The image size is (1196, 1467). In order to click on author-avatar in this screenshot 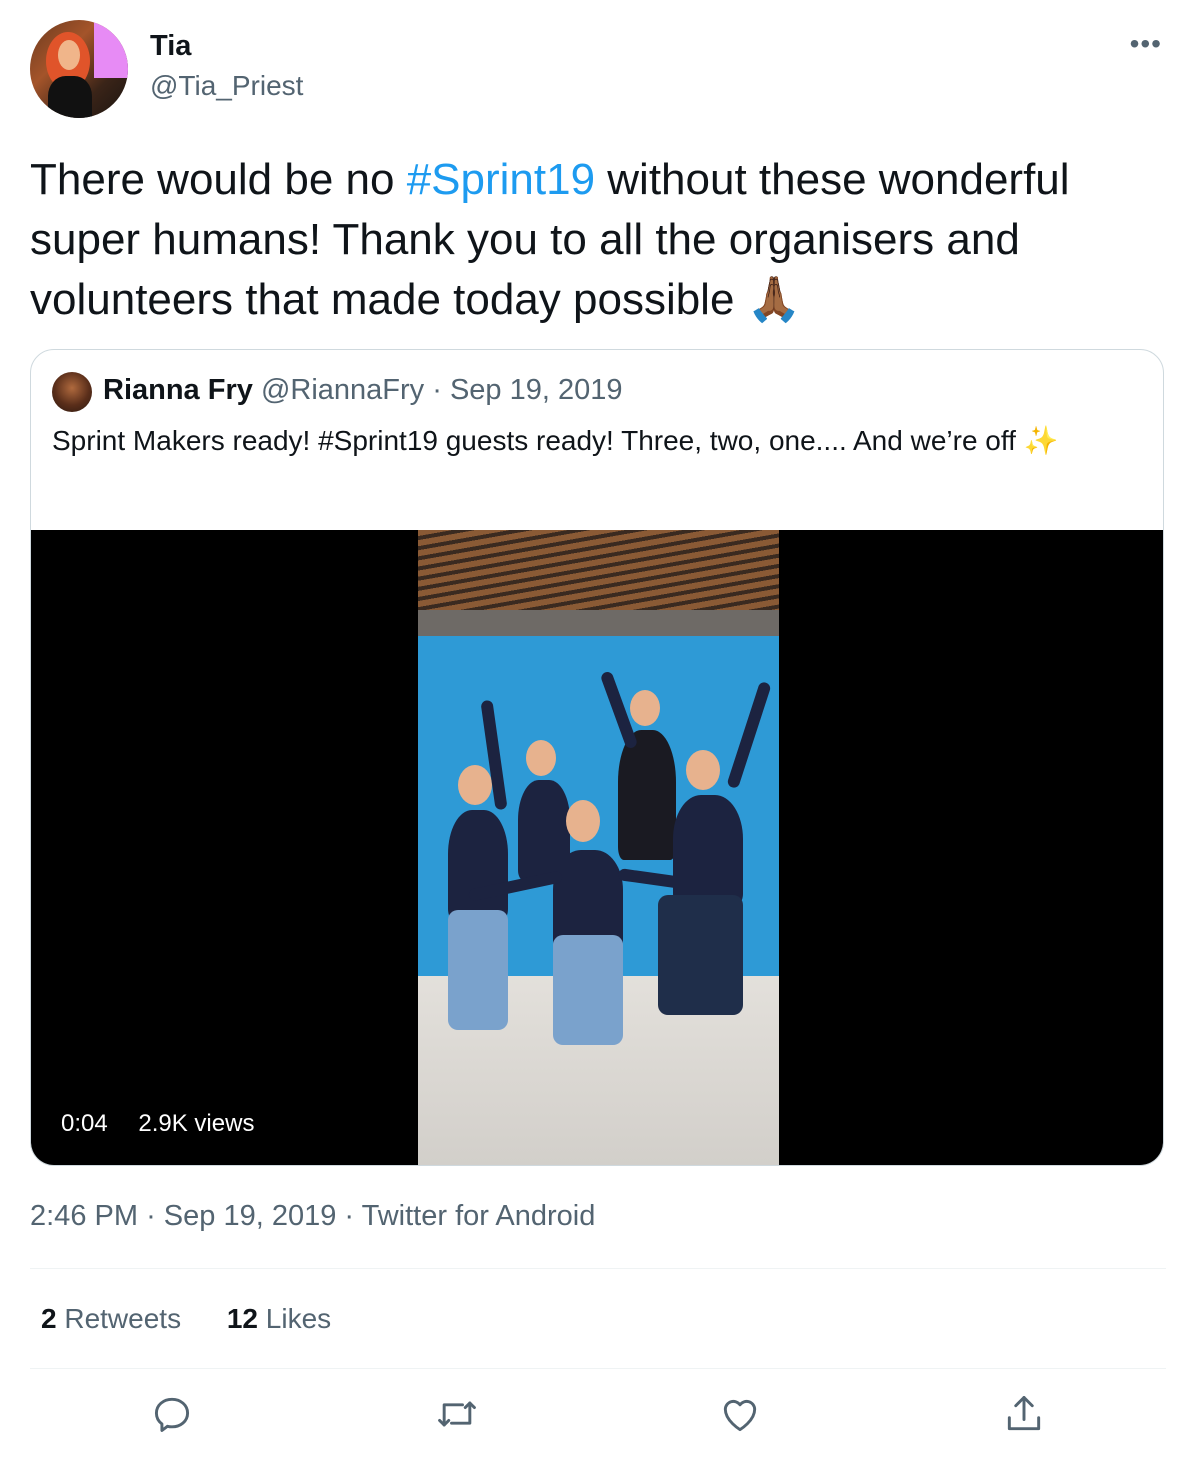, I will do `click(79, 69)`.